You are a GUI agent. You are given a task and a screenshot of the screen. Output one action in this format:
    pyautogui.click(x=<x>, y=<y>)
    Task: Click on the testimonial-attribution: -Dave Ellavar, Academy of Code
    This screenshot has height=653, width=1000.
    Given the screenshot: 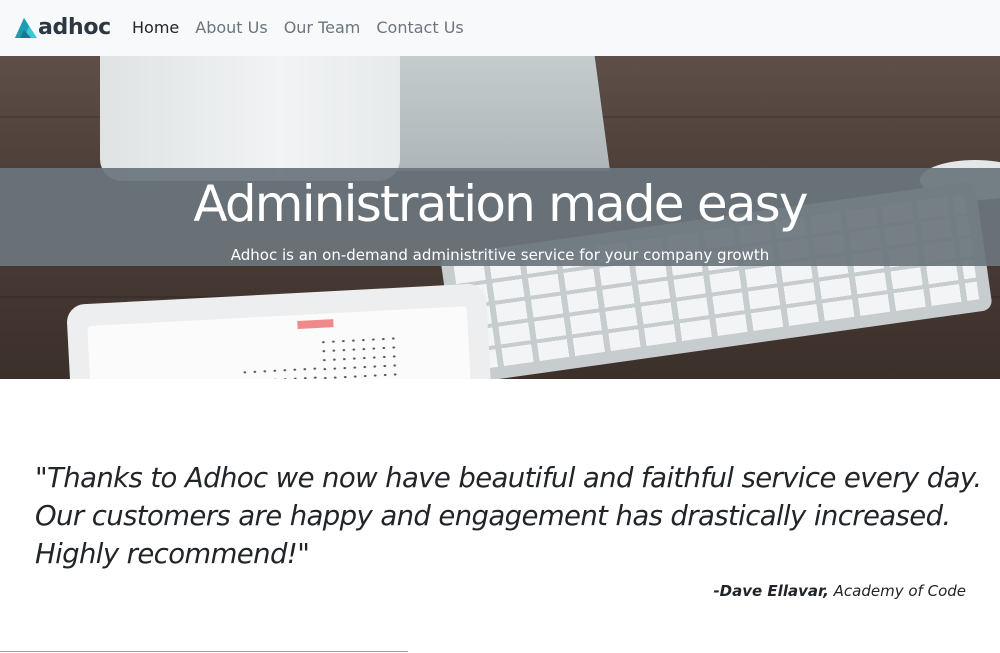 What is the action you would take?
    pyautogui.click(x=839, y=591)
    